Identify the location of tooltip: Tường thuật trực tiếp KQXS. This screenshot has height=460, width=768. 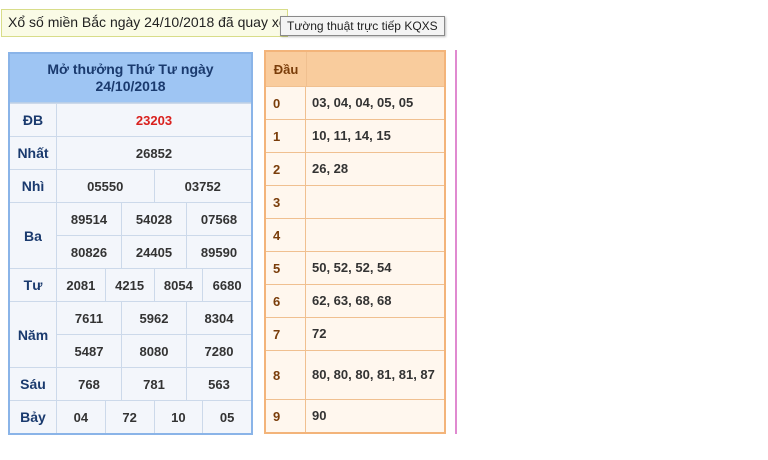
(362, 26).